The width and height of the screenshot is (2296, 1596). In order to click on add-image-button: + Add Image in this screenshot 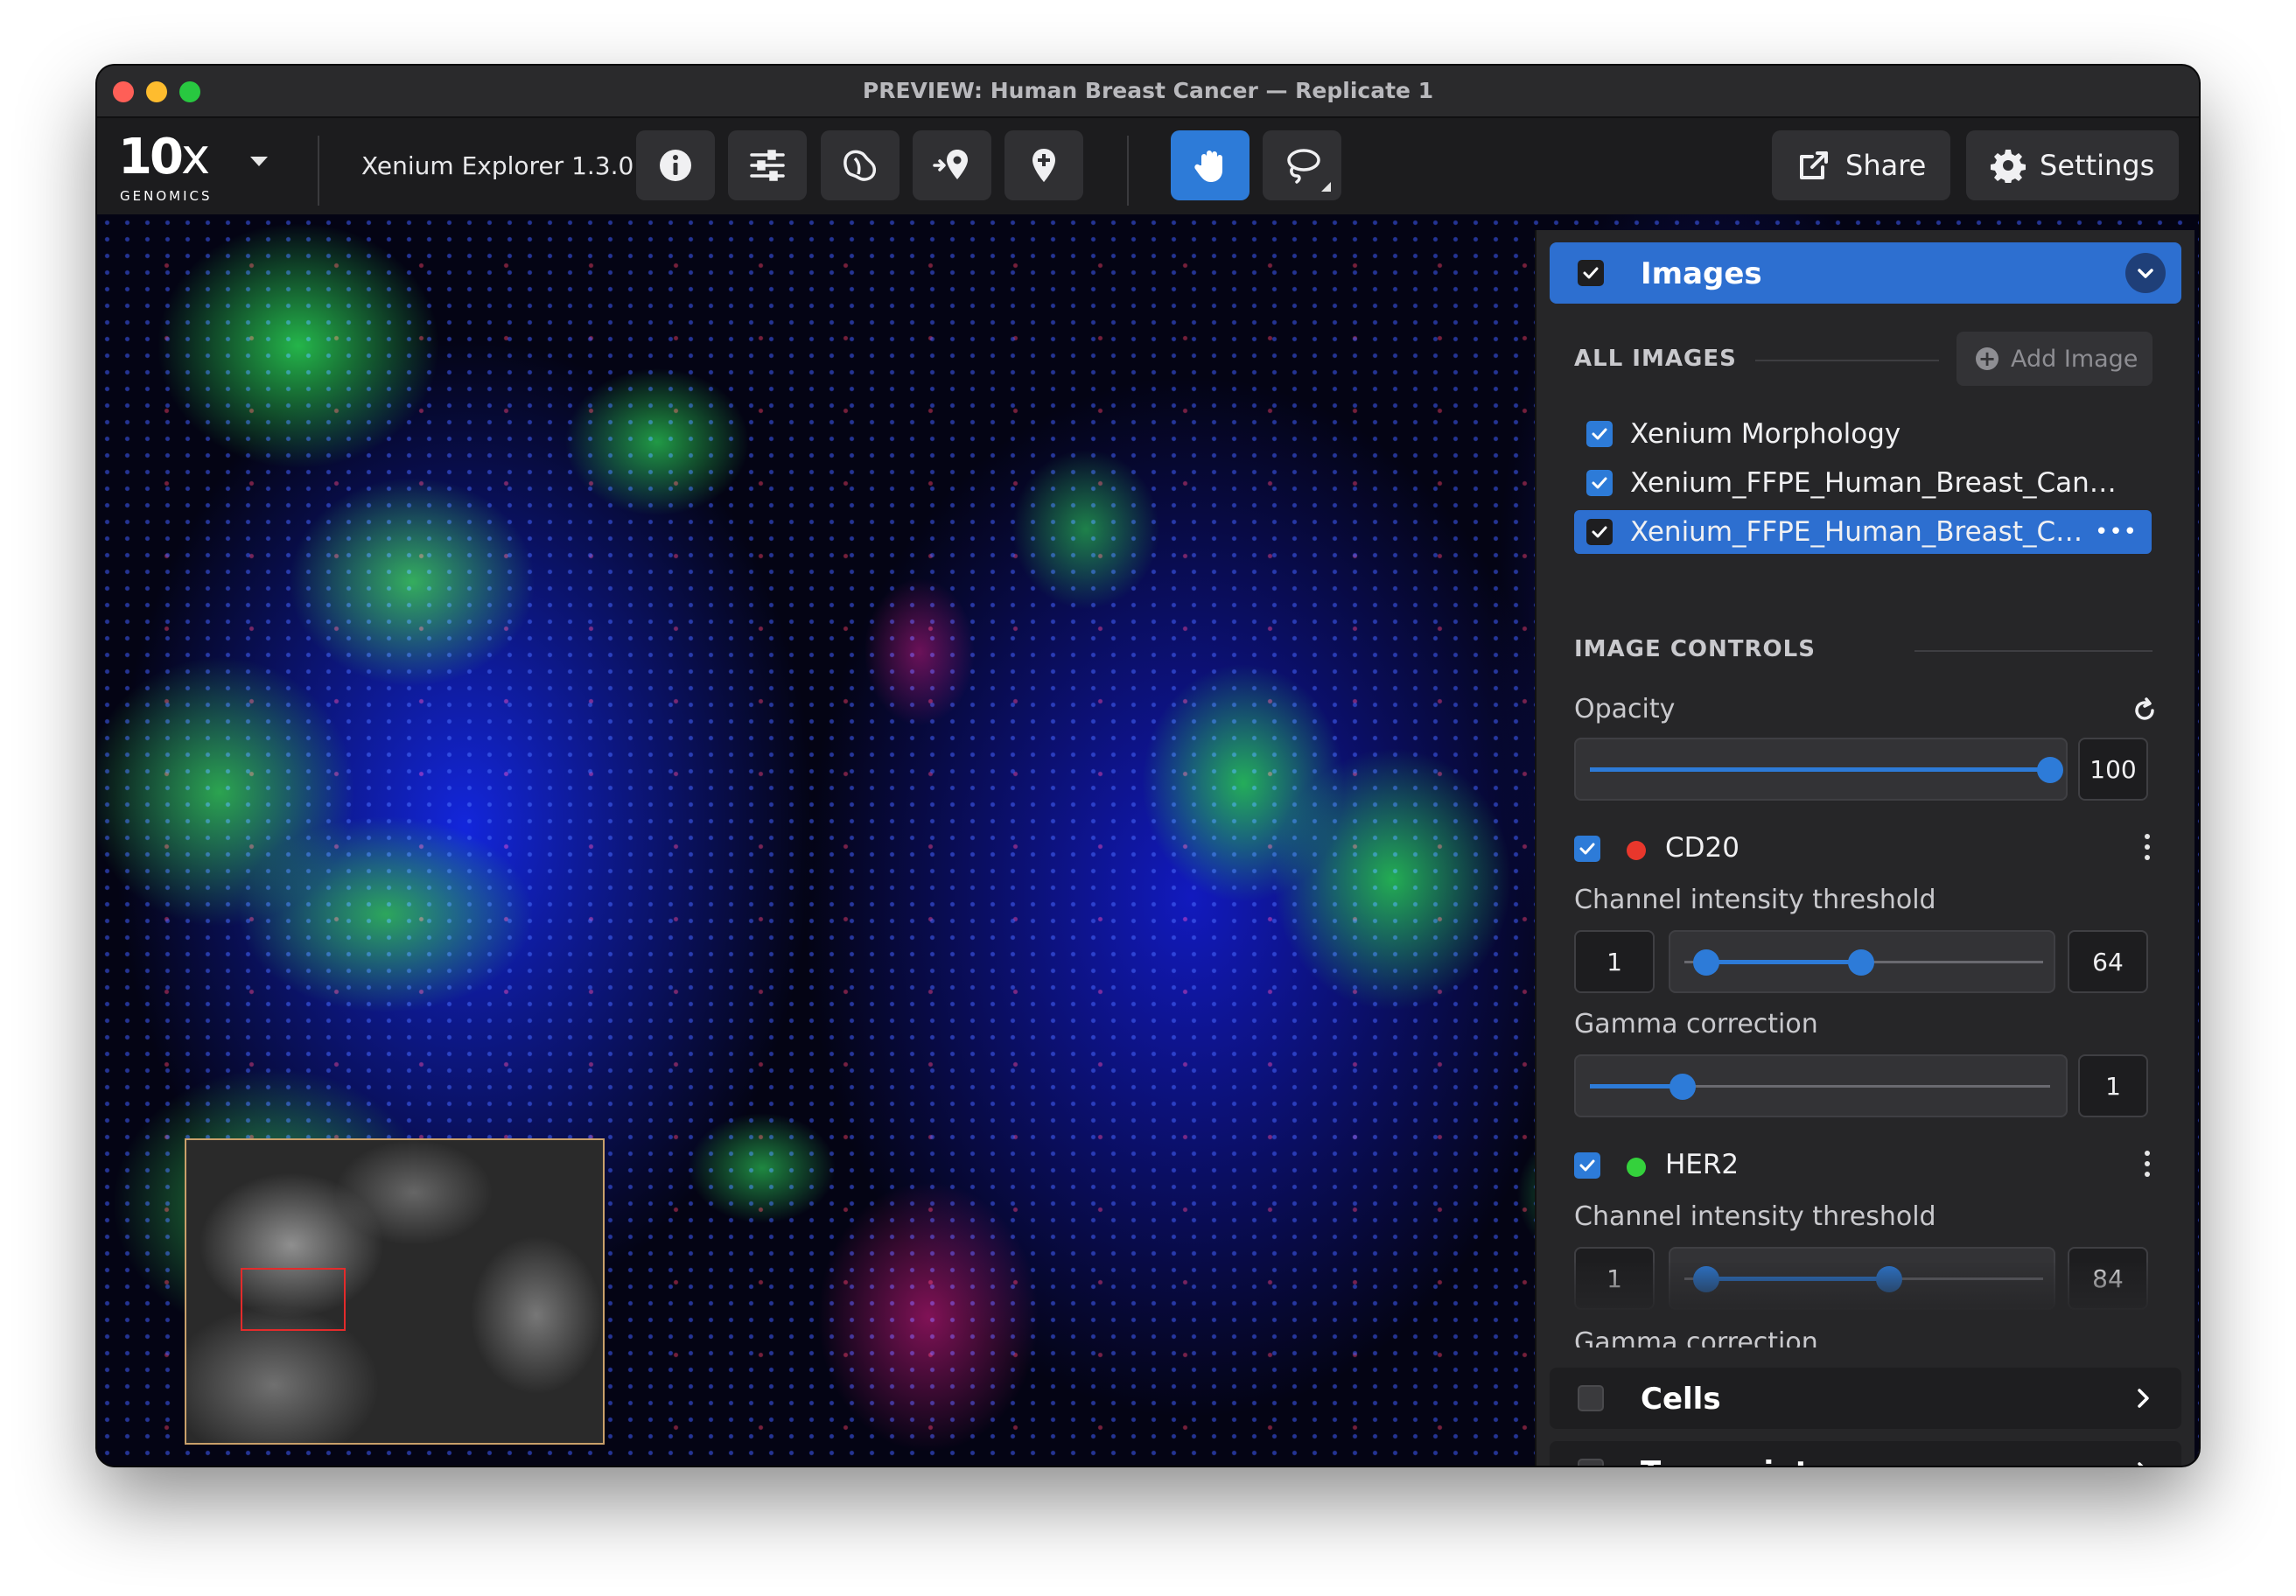, I will do `click(2054, 359)`.